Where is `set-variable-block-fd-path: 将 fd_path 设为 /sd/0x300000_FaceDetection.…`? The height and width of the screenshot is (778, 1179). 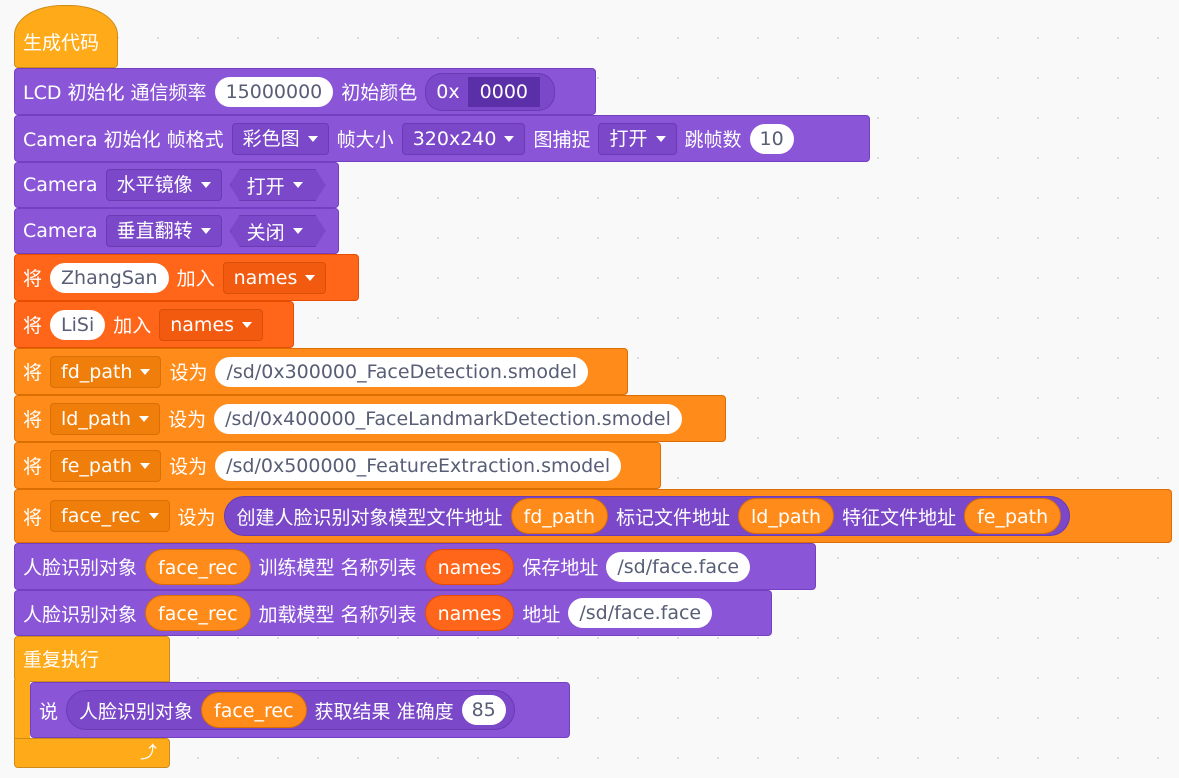 set-variable-block-fd-path: 将 fd_path 设为 /sd/0x300000_FaceDetection.… is located at coordinates (321, 371).